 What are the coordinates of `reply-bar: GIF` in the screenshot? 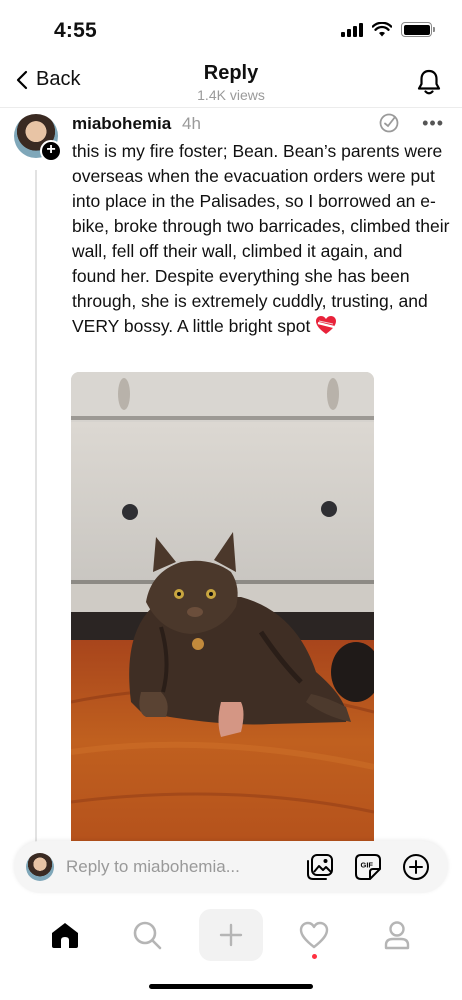 It's located at (231, 867).